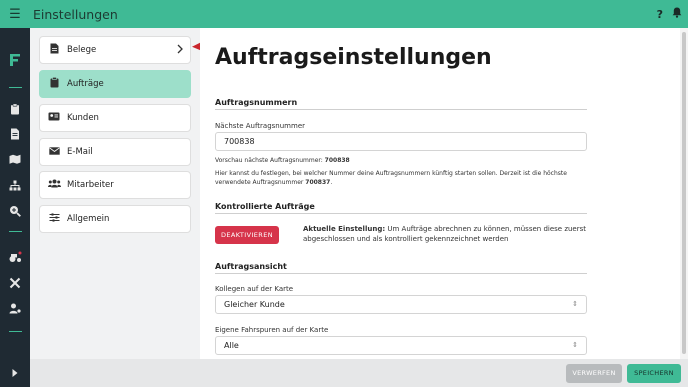  I want to click on footer-bar: VERWERFEN SPEICHERN, so click(359, 373).